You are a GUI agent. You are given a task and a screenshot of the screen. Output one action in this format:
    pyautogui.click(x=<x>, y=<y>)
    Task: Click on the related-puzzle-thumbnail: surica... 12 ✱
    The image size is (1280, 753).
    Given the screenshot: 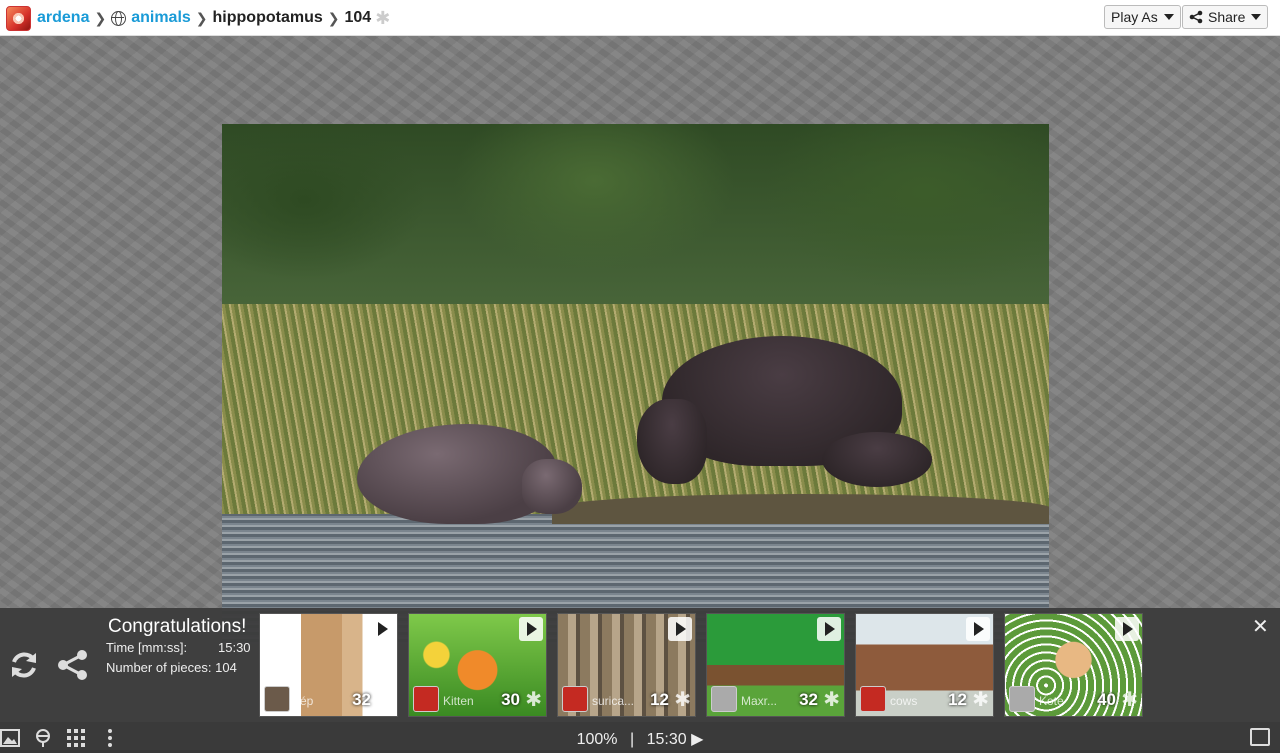 What is the action you would take?
    pyautogui.click(x=626, y=665)
    